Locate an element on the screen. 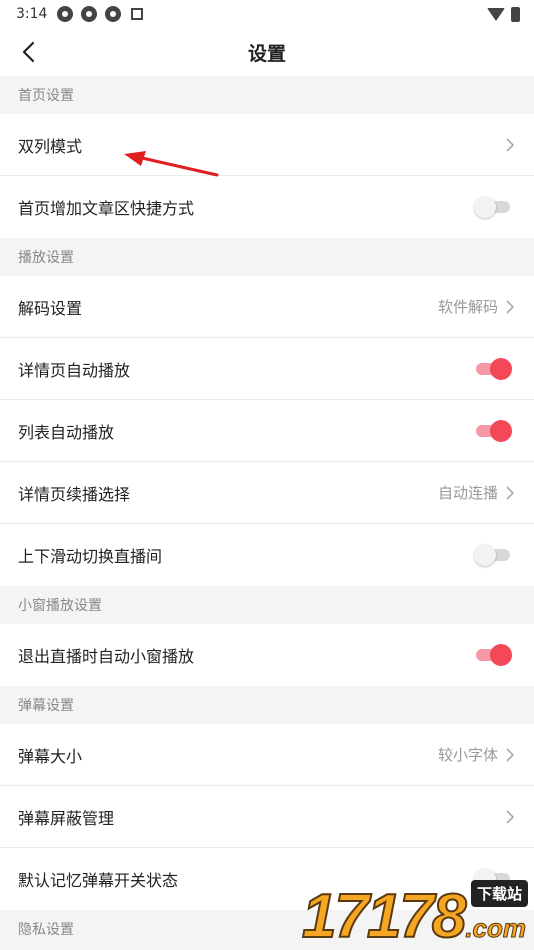 The height and width of the screenshot is (950, 534). top-app-bar: 设置 is located at coordinates (267, 52).